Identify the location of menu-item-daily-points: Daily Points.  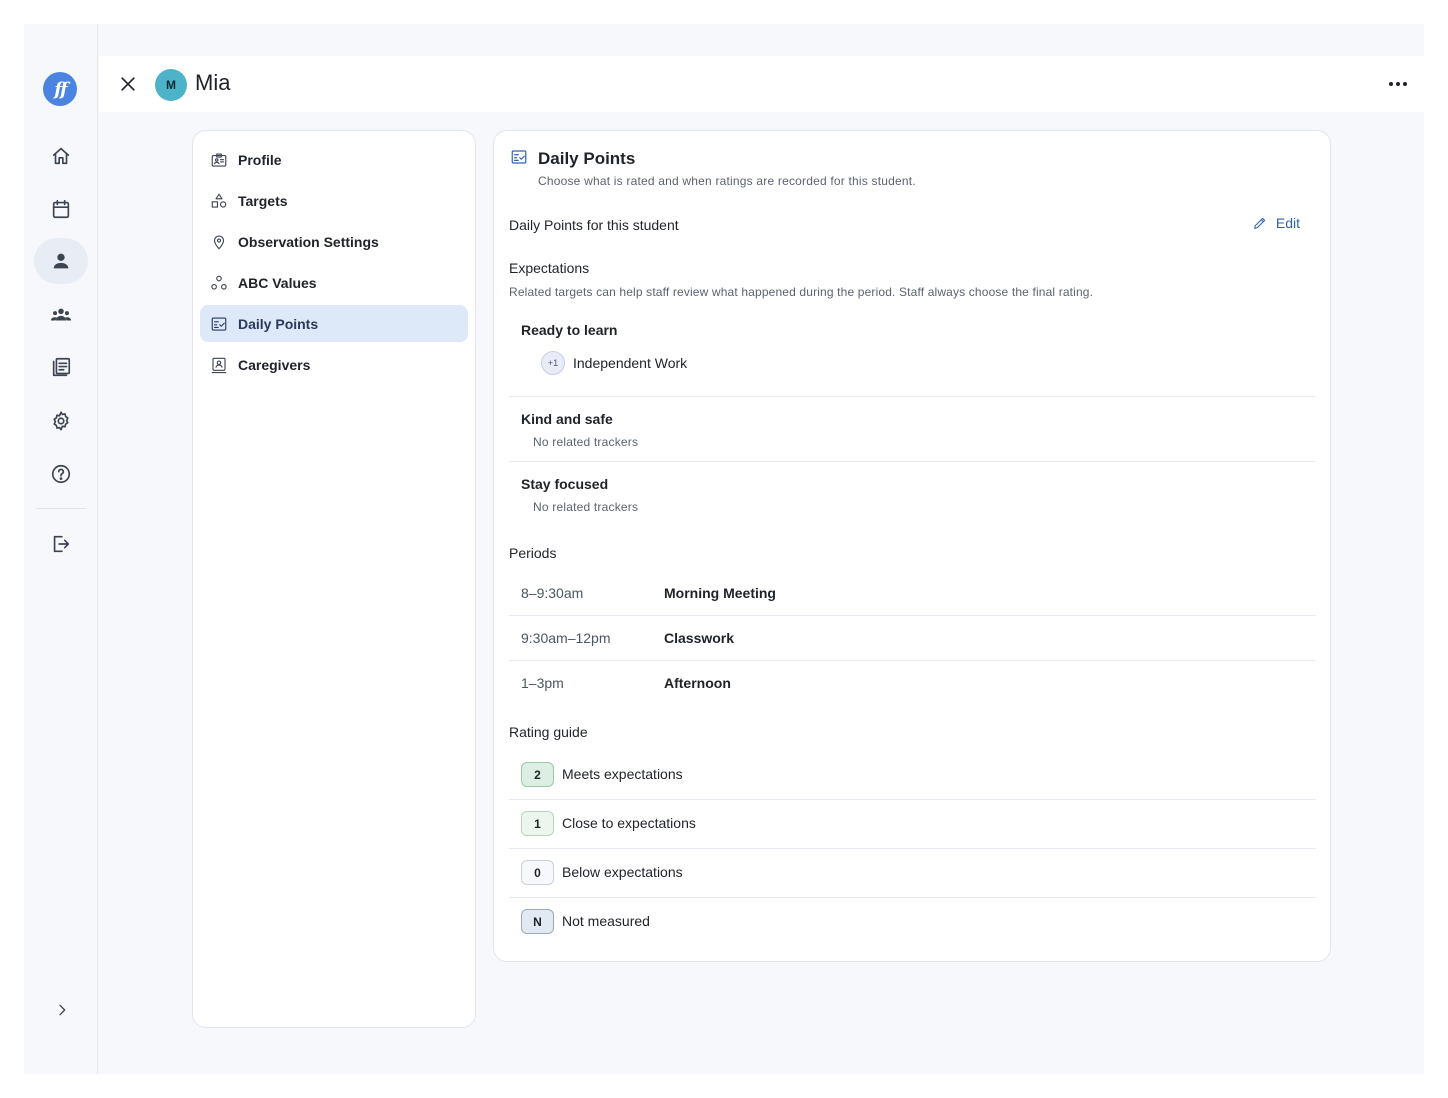
(334, 323).